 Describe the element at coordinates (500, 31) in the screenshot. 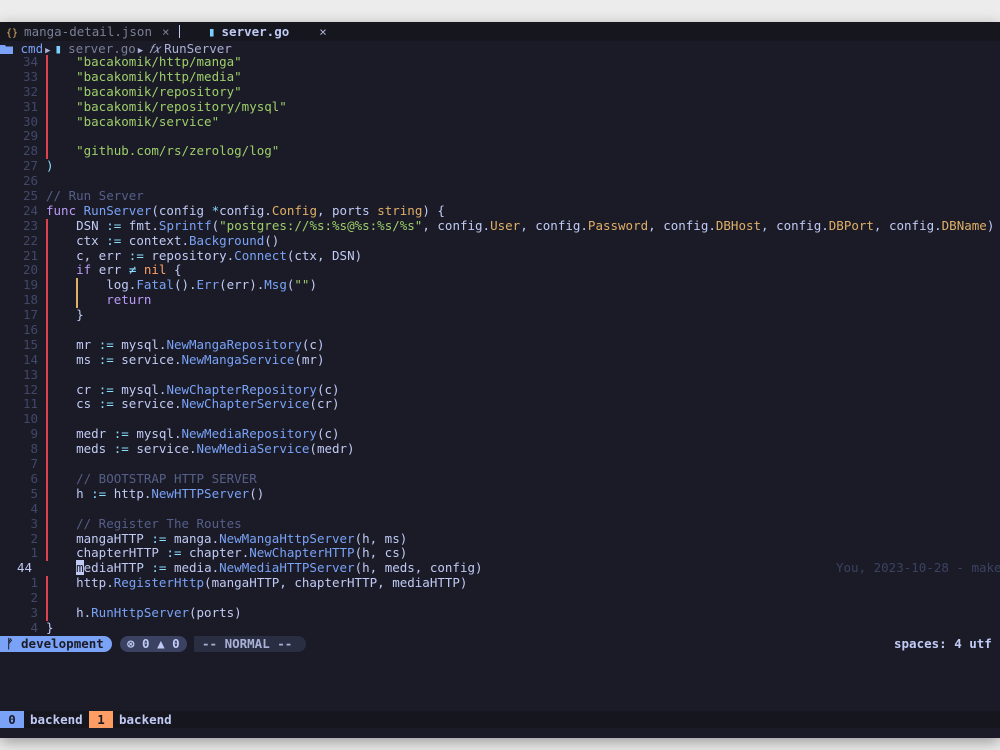

I see `tab-bar: {} manga-detail.json × ▮ server.go ×` at that location.